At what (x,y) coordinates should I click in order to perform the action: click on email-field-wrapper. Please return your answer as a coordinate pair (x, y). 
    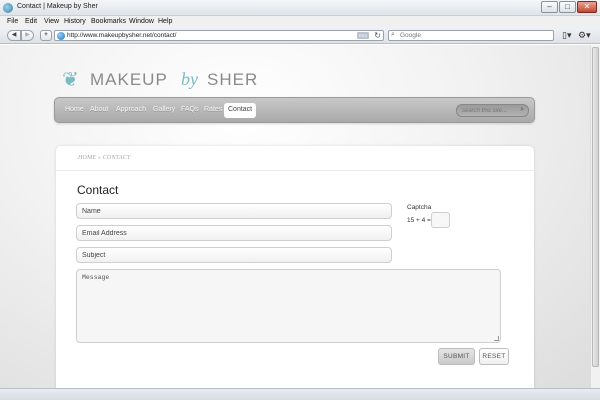
    Looking at the image, I should click on (234, 233).